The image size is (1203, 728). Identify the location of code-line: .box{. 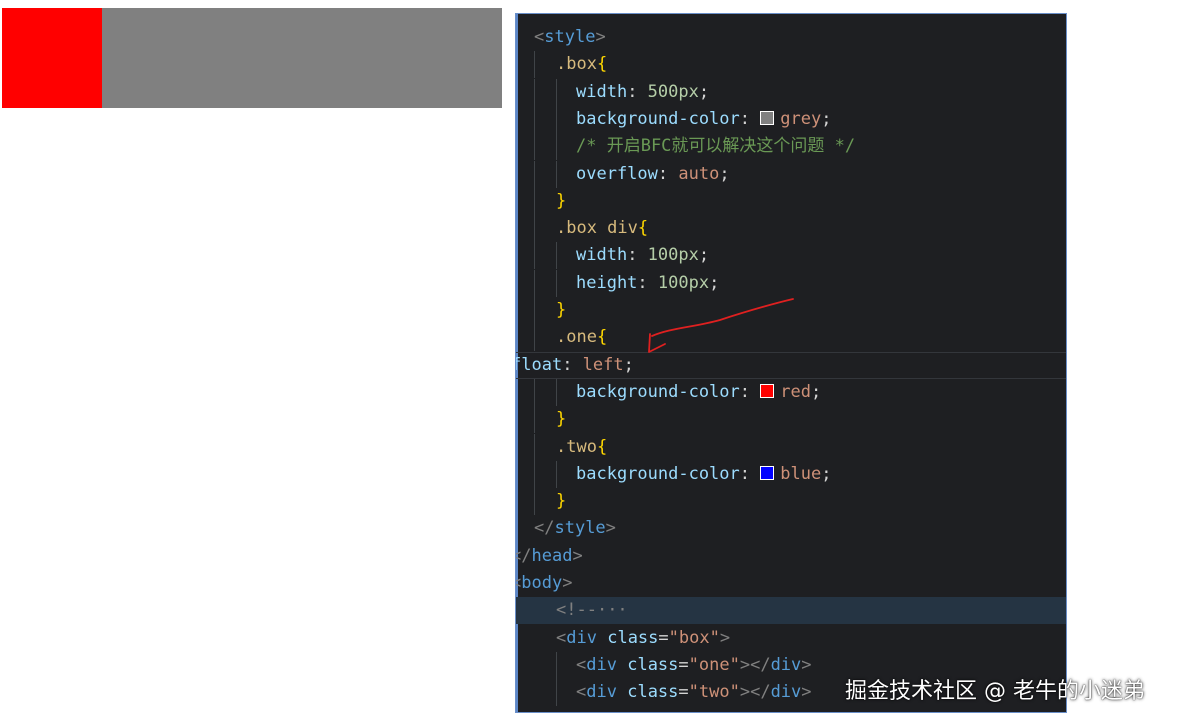
(791, 65).